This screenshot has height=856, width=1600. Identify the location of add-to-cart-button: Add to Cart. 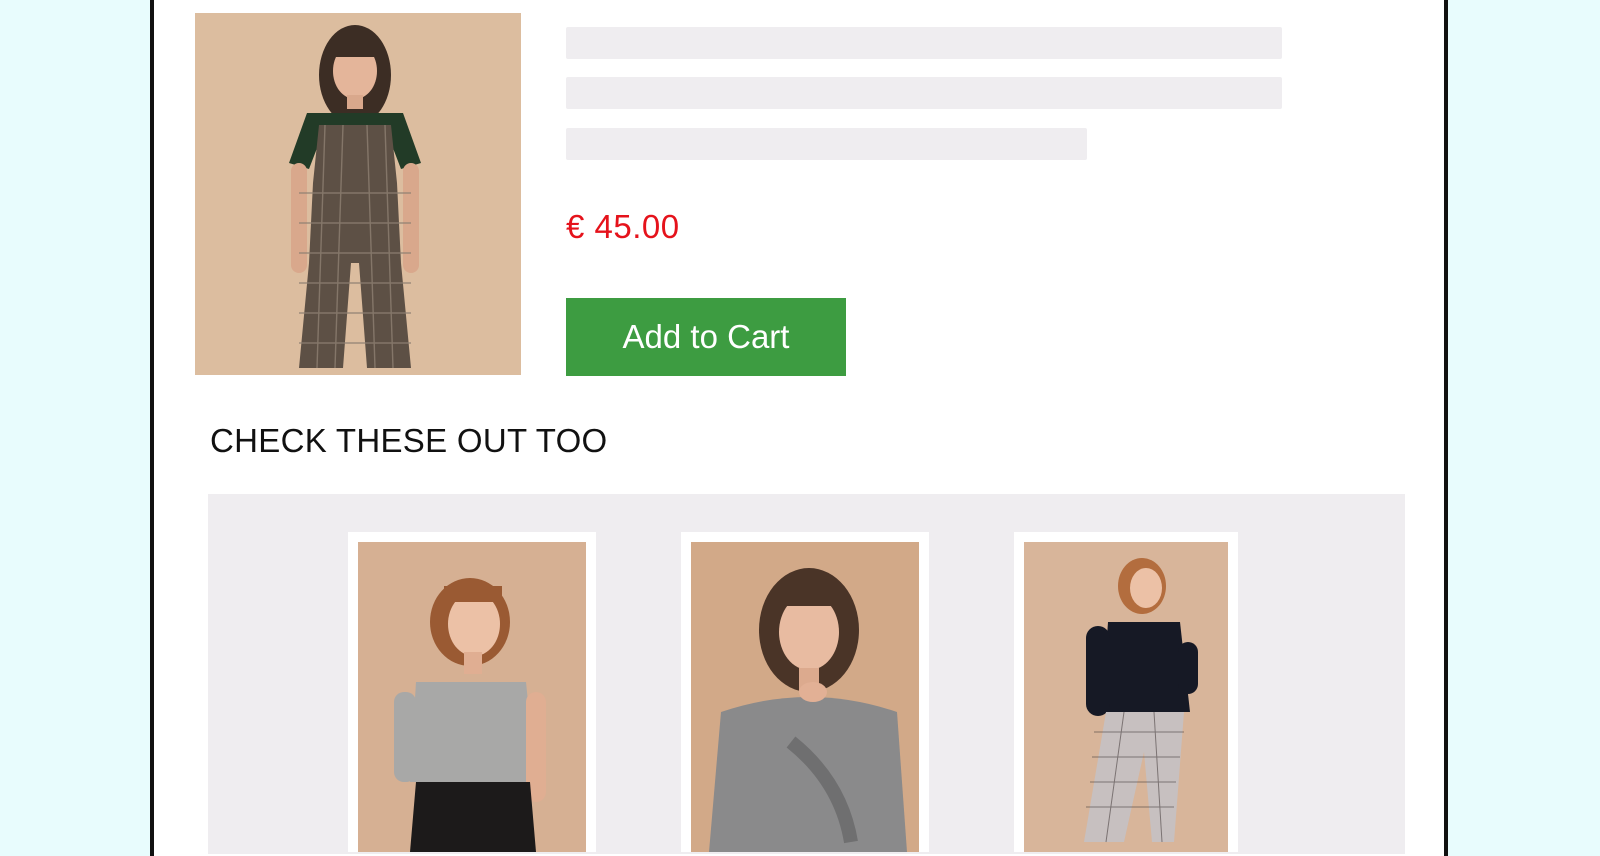
(706, 337).